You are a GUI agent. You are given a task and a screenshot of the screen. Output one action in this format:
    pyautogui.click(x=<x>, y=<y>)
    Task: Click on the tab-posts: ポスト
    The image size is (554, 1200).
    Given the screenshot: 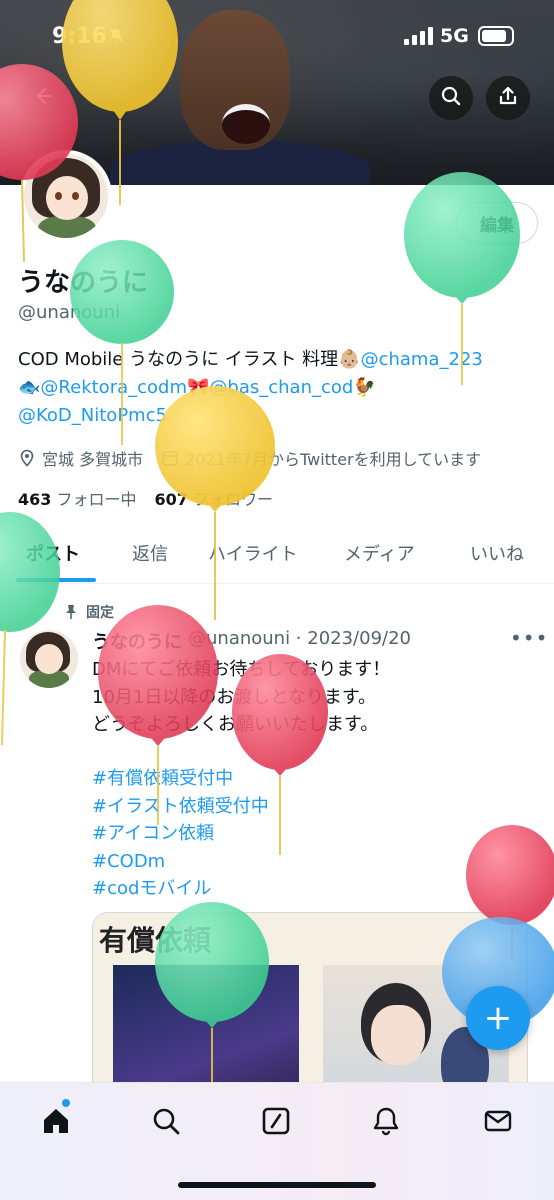 What is the action you would take?
    pyautogui.click(x=53, y=553)
    